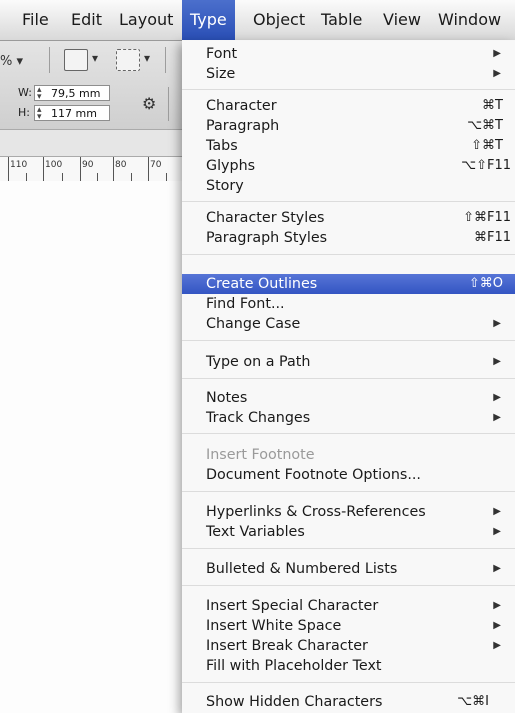 This screenshot has height=713, width=515. Describe the element at coordinates (348, 418) in the screenshot. I see `menu-item-track-changes: Track Changes ▶` at that location.